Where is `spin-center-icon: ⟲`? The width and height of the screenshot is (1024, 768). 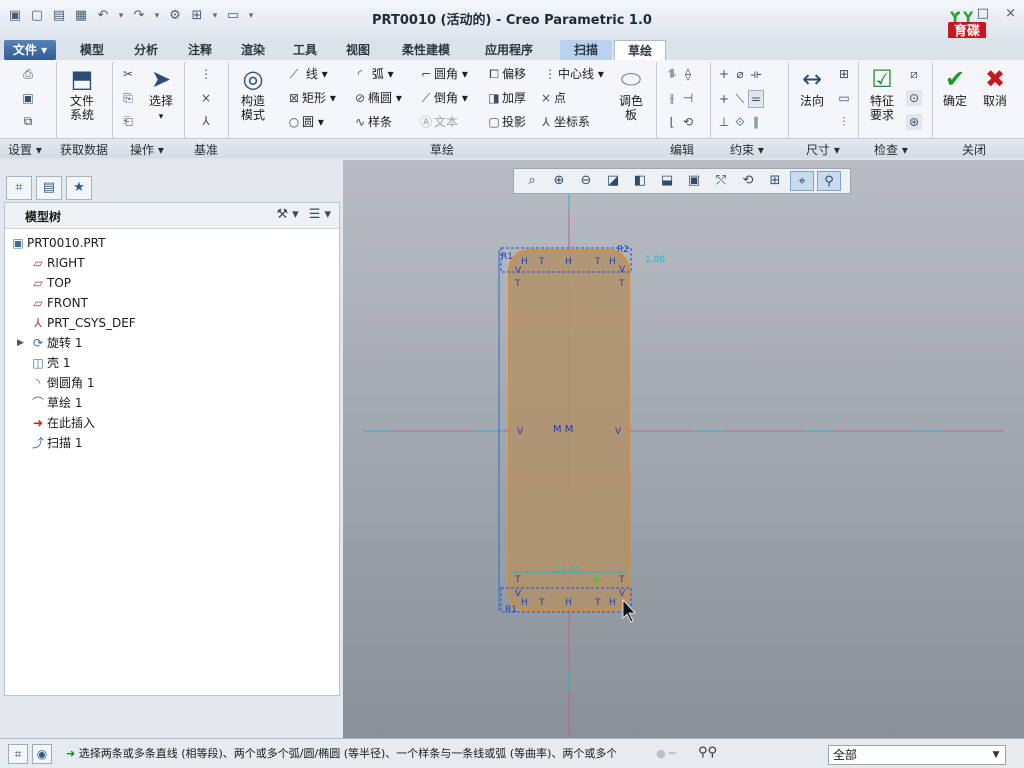
spin-center-icon: ⟲ is located at coordinates (748, 181).